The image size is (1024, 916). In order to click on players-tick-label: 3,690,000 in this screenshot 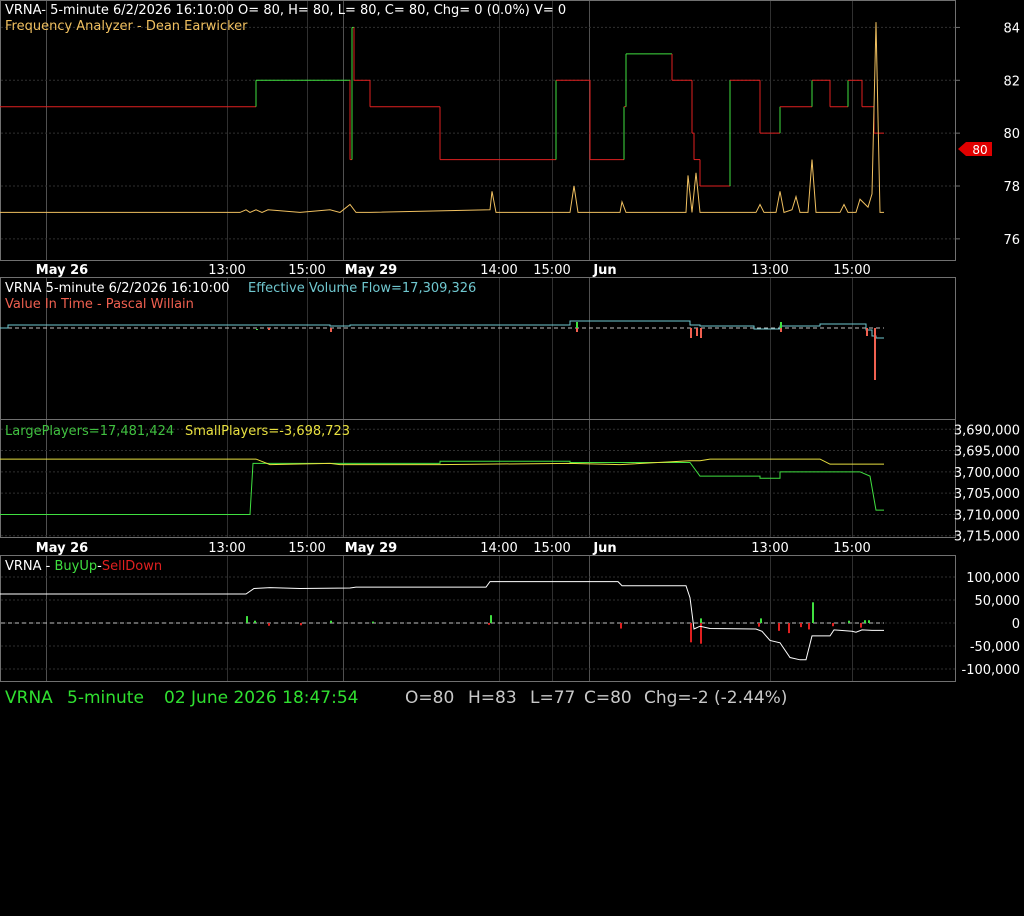, I will do `click(987, 430)`.